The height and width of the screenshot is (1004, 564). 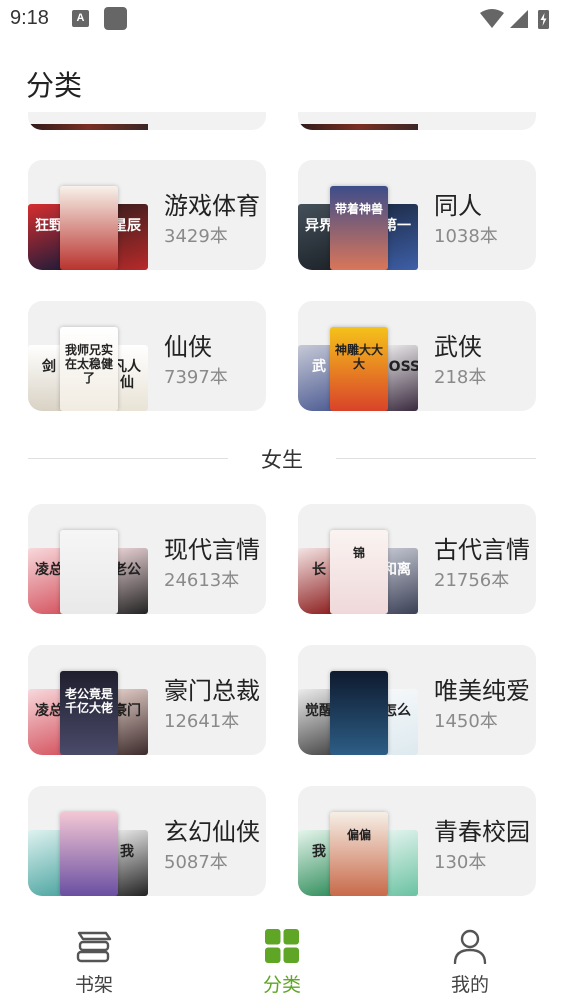 What do you see at coordinates (147, 215) in the screenshot?
I see `category-card: 狂野 星辰 游戏体育 3429本` at bounding box center [147, 215].